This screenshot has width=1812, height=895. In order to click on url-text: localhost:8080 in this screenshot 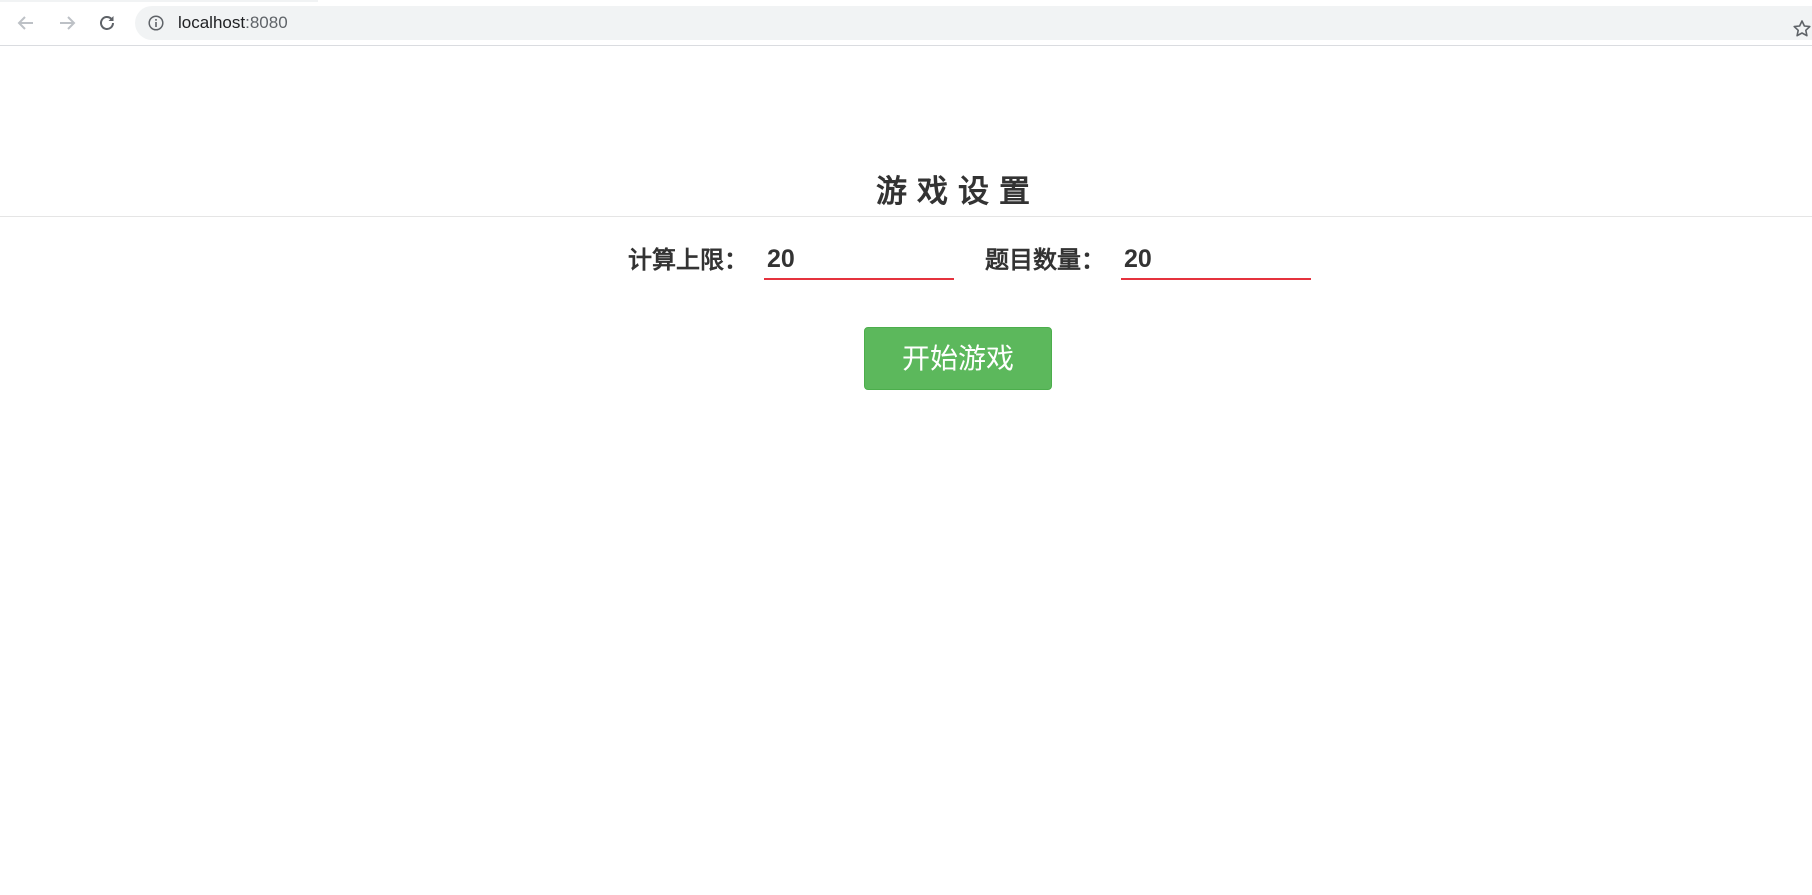, I will do `click(233, 23)`.